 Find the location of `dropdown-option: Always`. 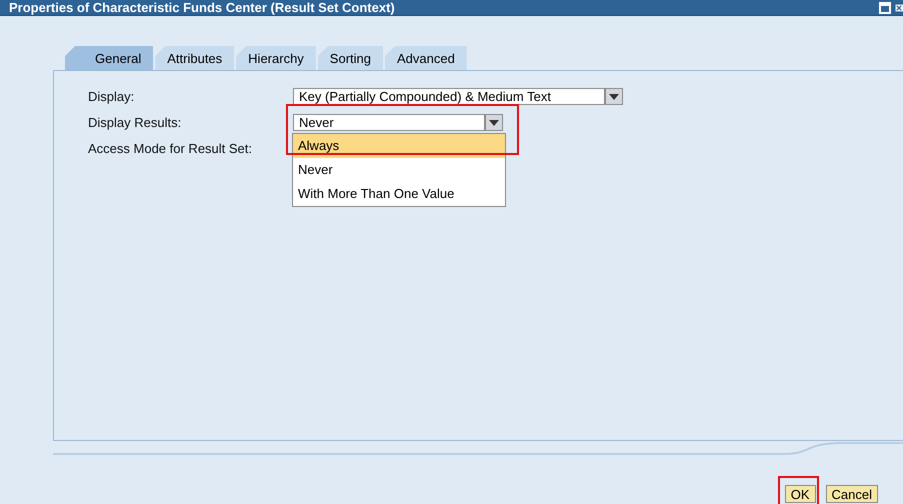

dropdown-option: Always is located at coordinates (399, 146).